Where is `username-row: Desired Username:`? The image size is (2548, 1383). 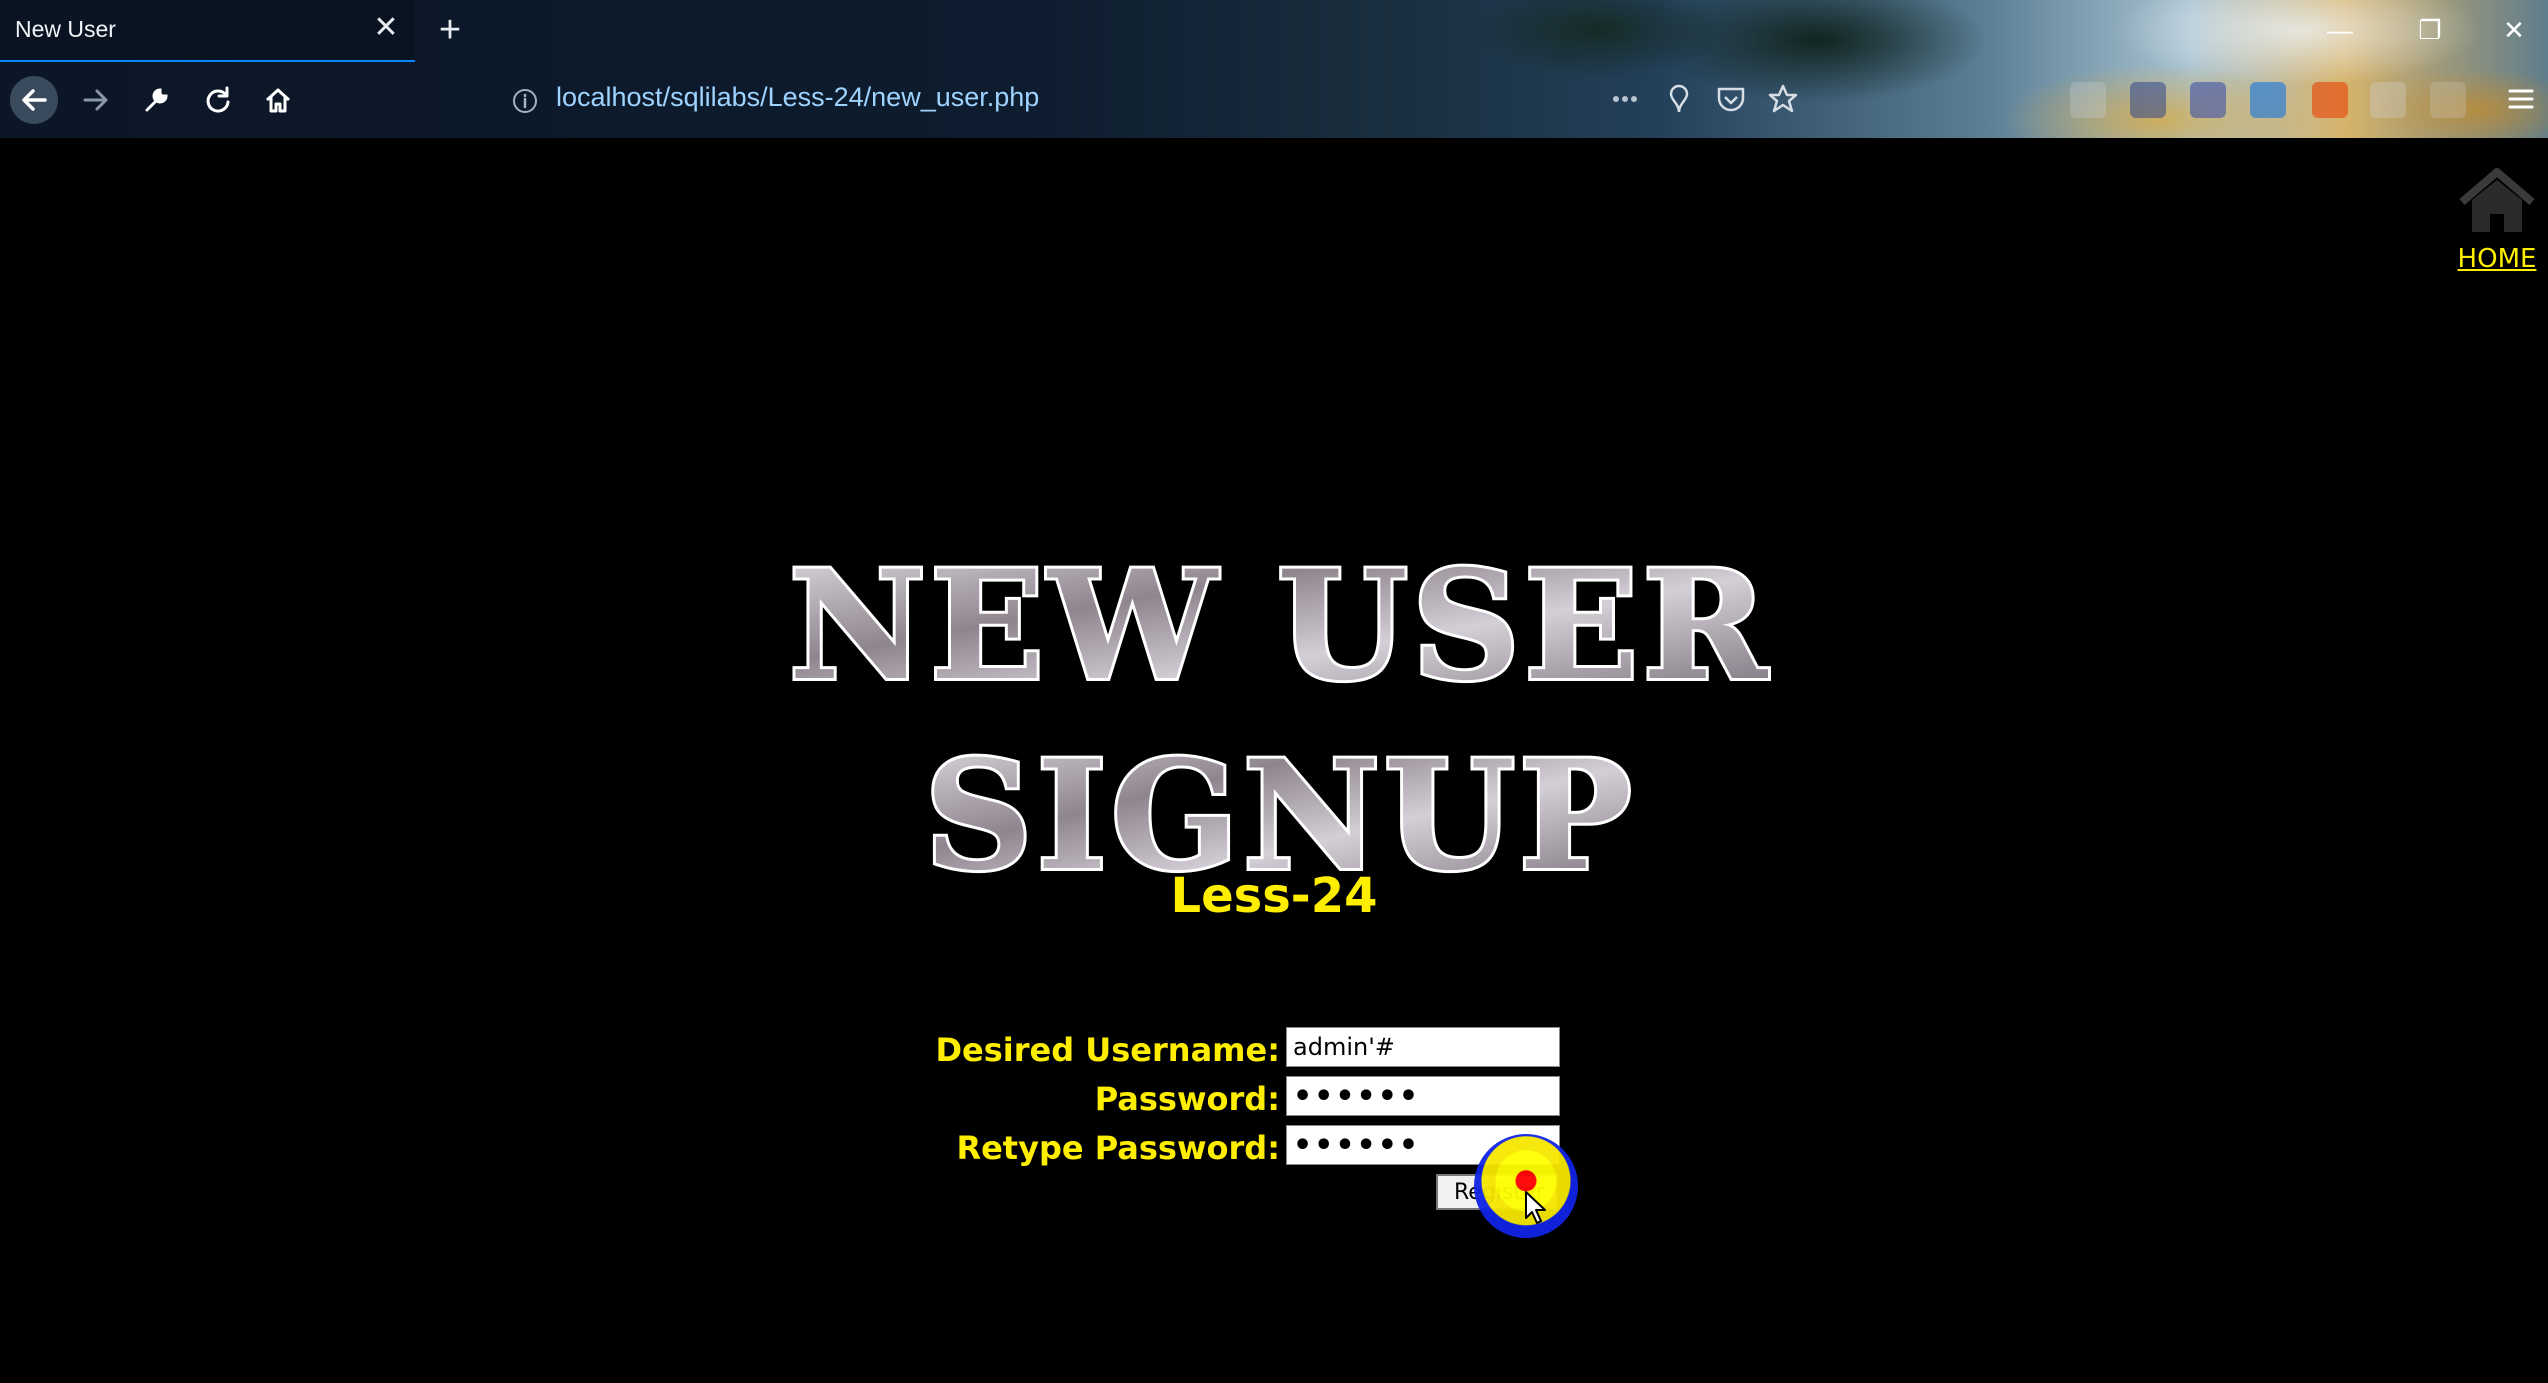
username-row: Desired Username: is located at coordinates (1274, 1049).